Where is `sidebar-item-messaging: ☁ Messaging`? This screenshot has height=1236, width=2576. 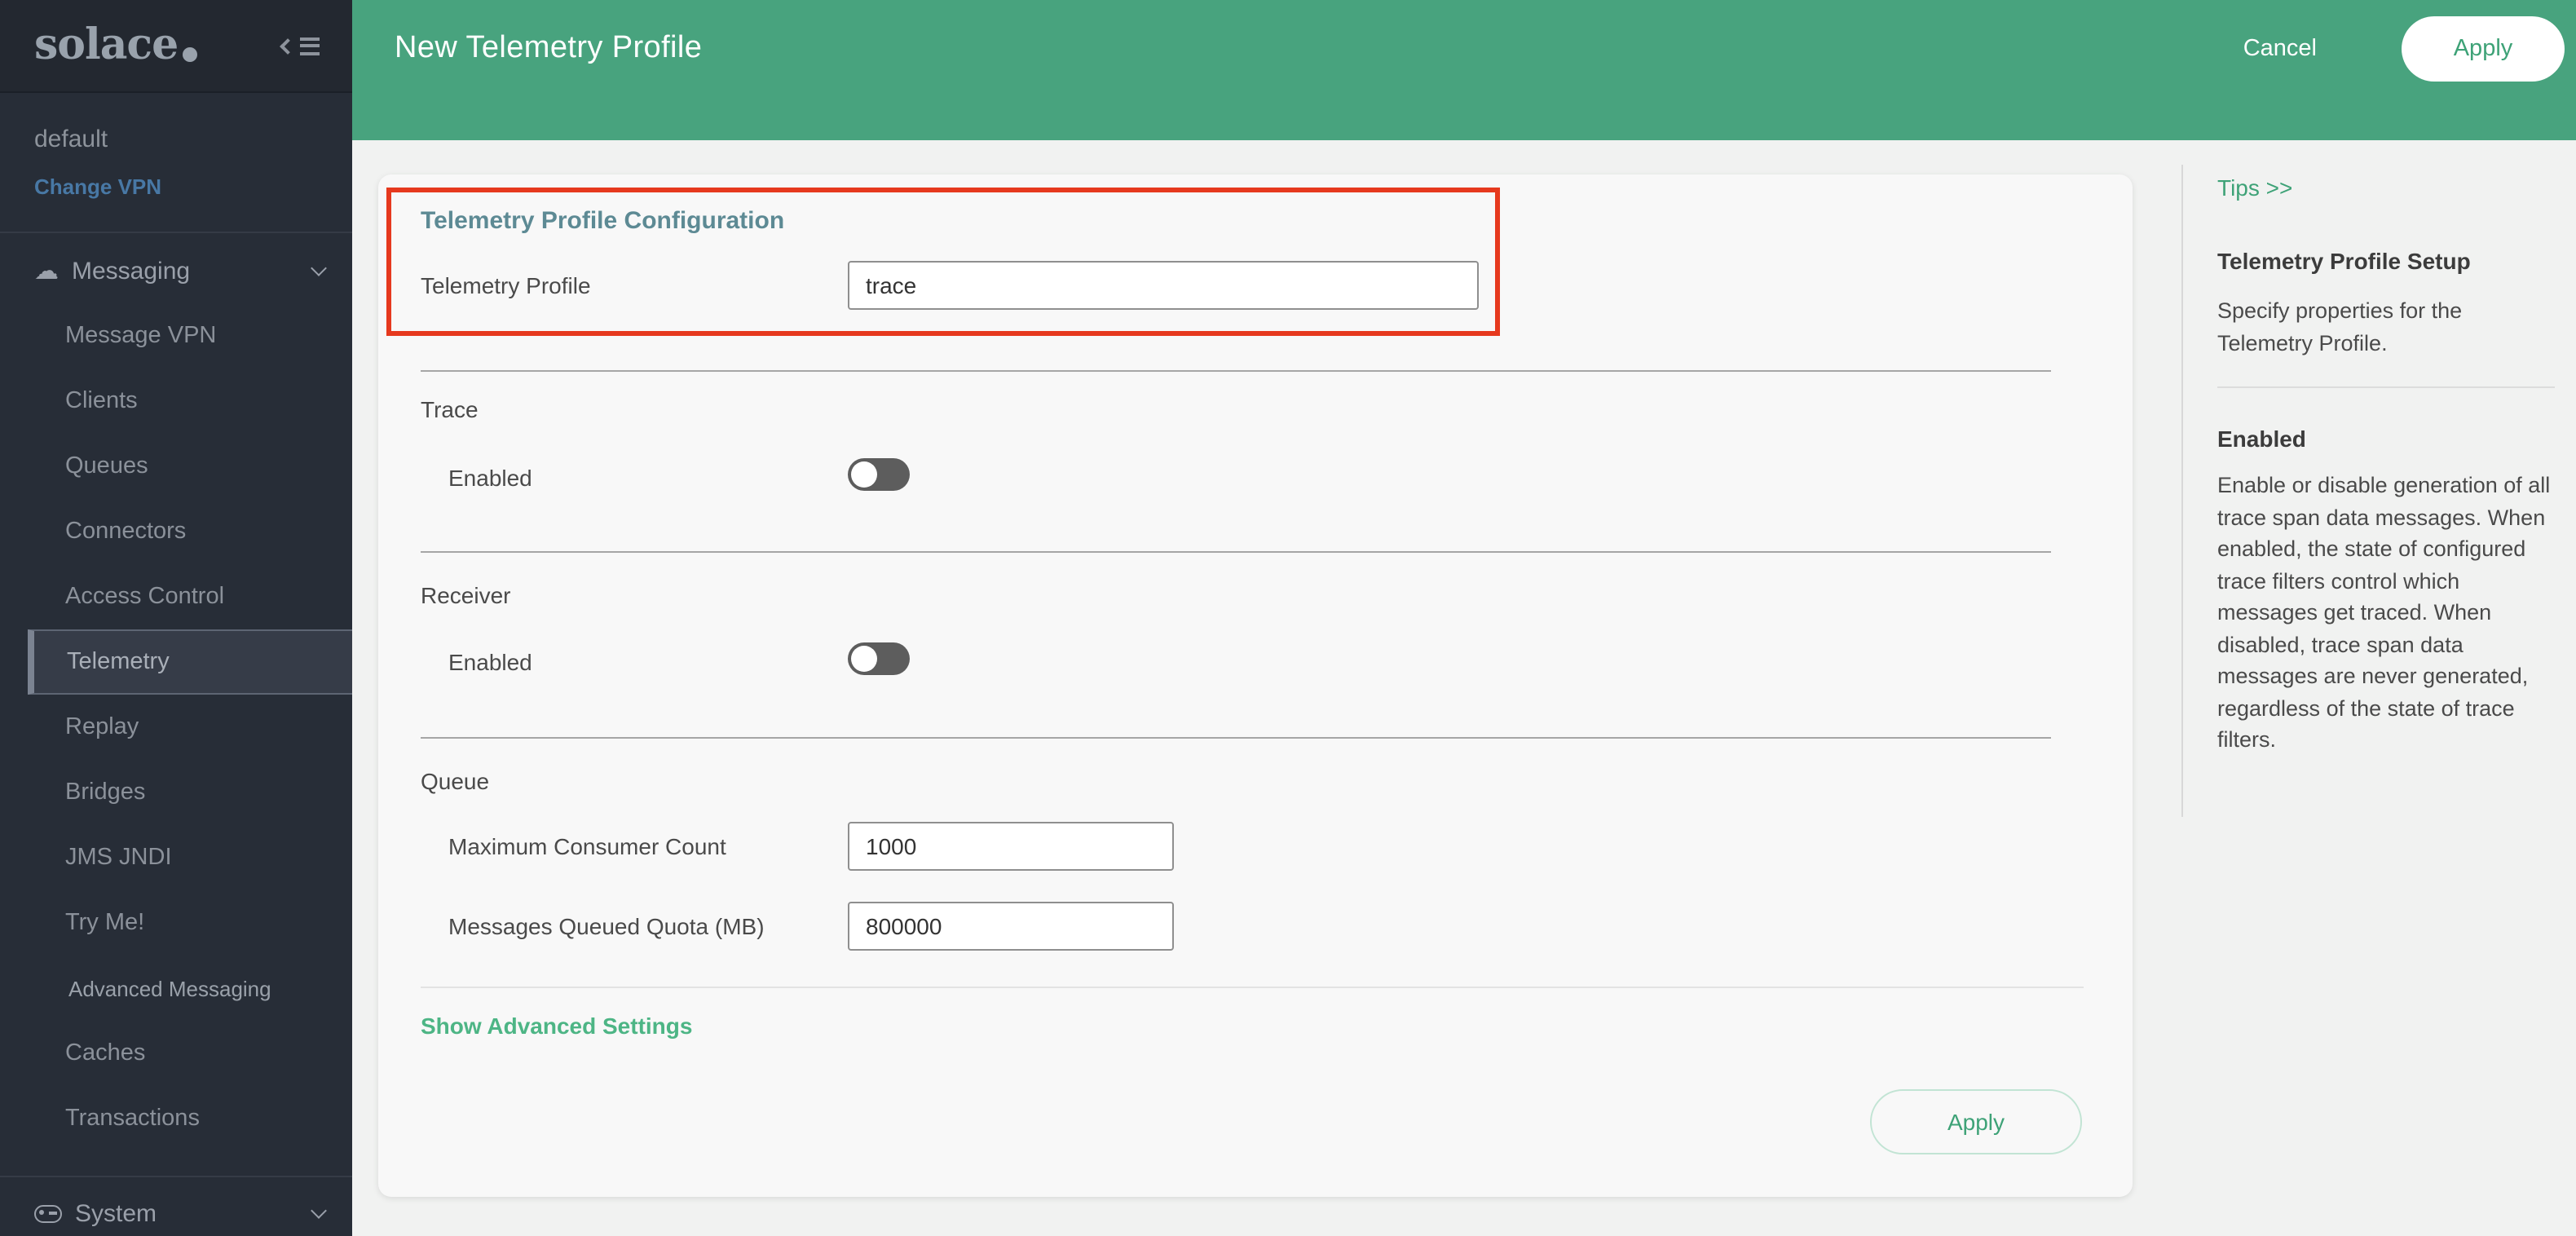
sidebar-item-messaging: ☁ Messaging is located at coordinates (176, 270).